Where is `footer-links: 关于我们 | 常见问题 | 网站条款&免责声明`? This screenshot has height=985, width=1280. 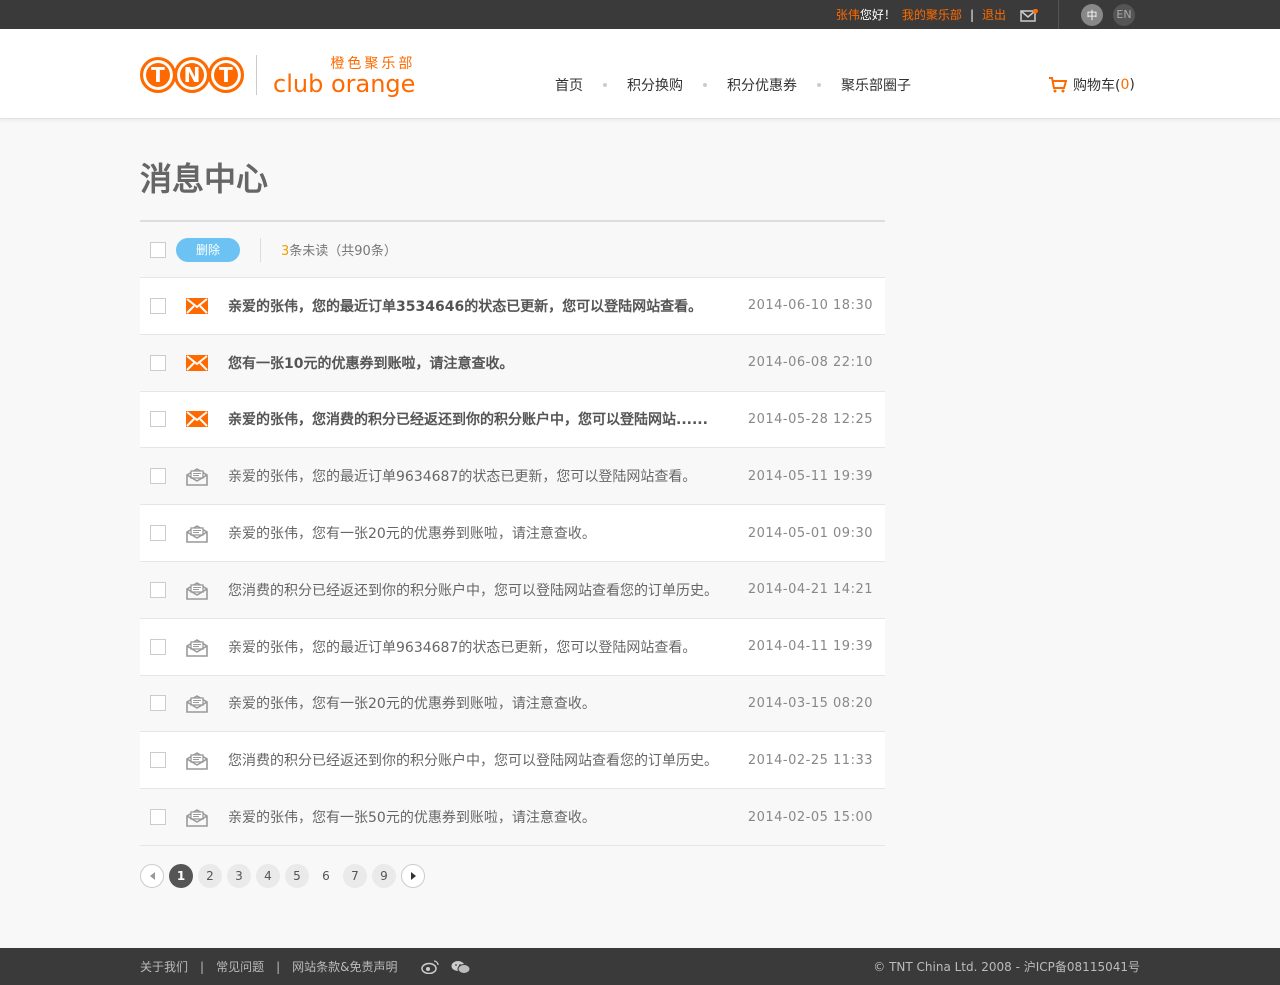
footer-links: 关于我们 | 常见问题 | 网站条款&免责声明 is located at coordinates (310, 966).